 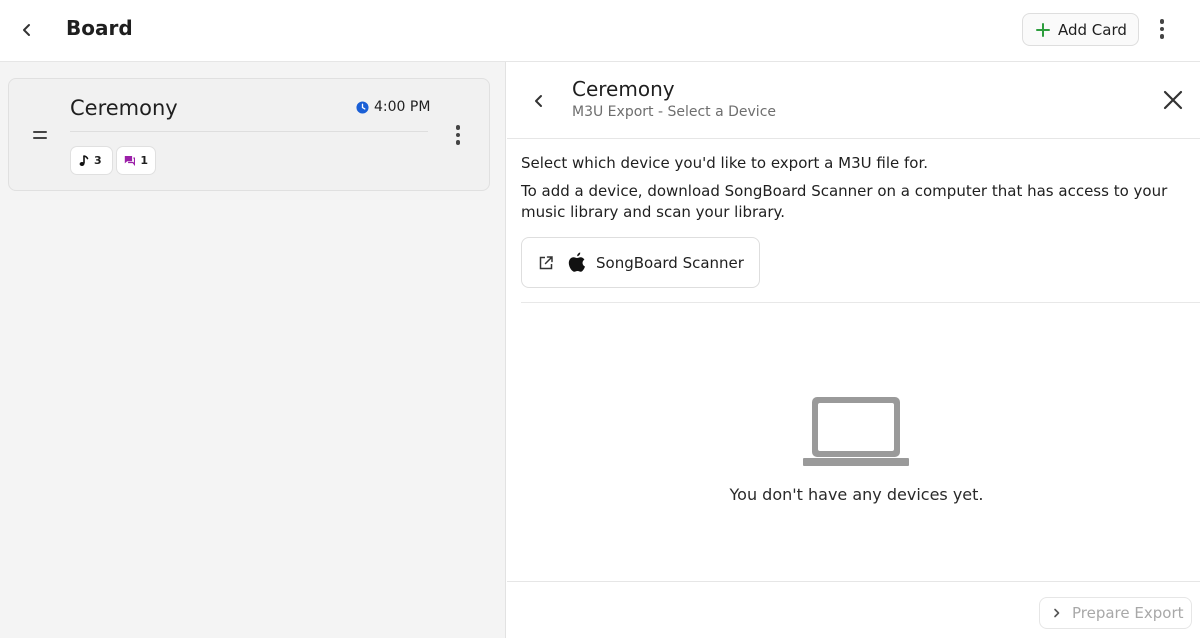 I want to click on drag-handle-icon, so click(x=40, y=135).